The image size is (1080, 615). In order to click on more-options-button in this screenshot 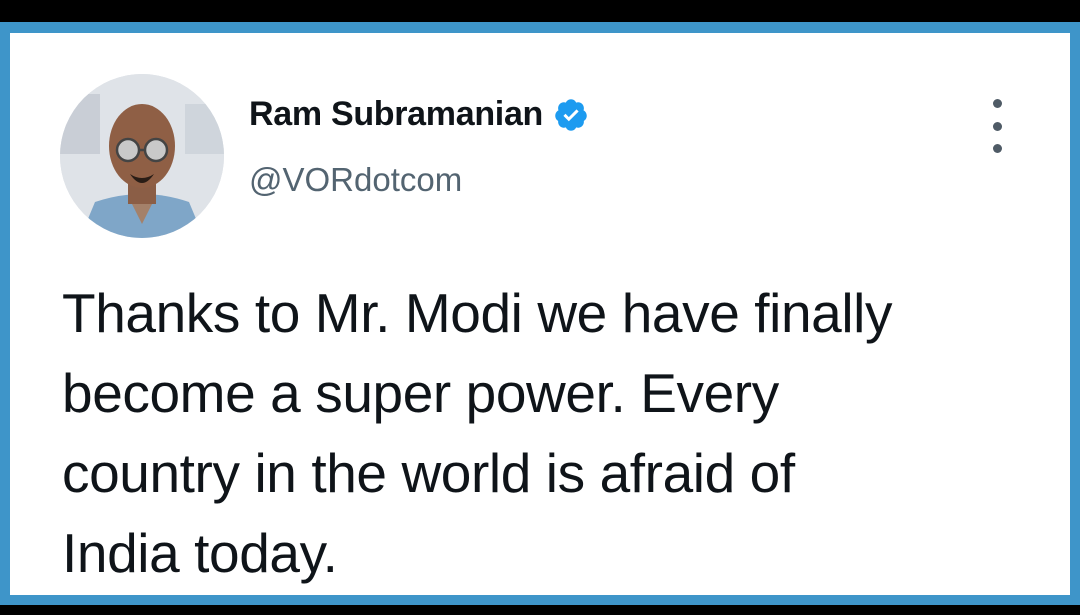, I will do `click(997, 126)`.